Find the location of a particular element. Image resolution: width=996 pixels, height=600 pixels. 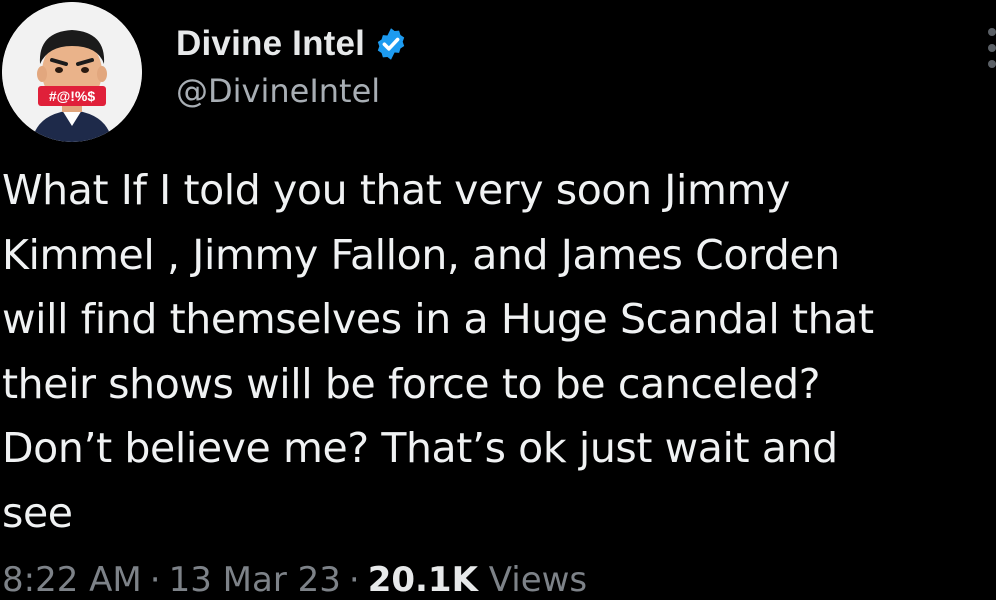

verified-badge-icon is located at coordinates (391, 44).